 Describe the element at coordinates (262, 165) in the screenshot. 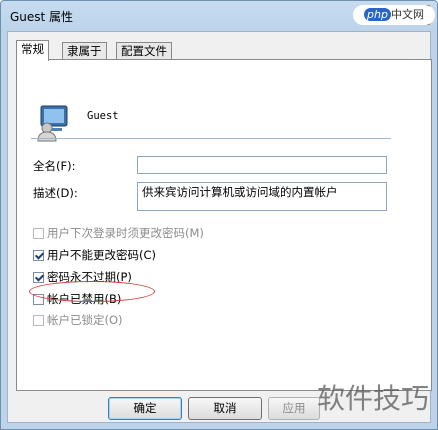

I see `fullname-input` at that location.